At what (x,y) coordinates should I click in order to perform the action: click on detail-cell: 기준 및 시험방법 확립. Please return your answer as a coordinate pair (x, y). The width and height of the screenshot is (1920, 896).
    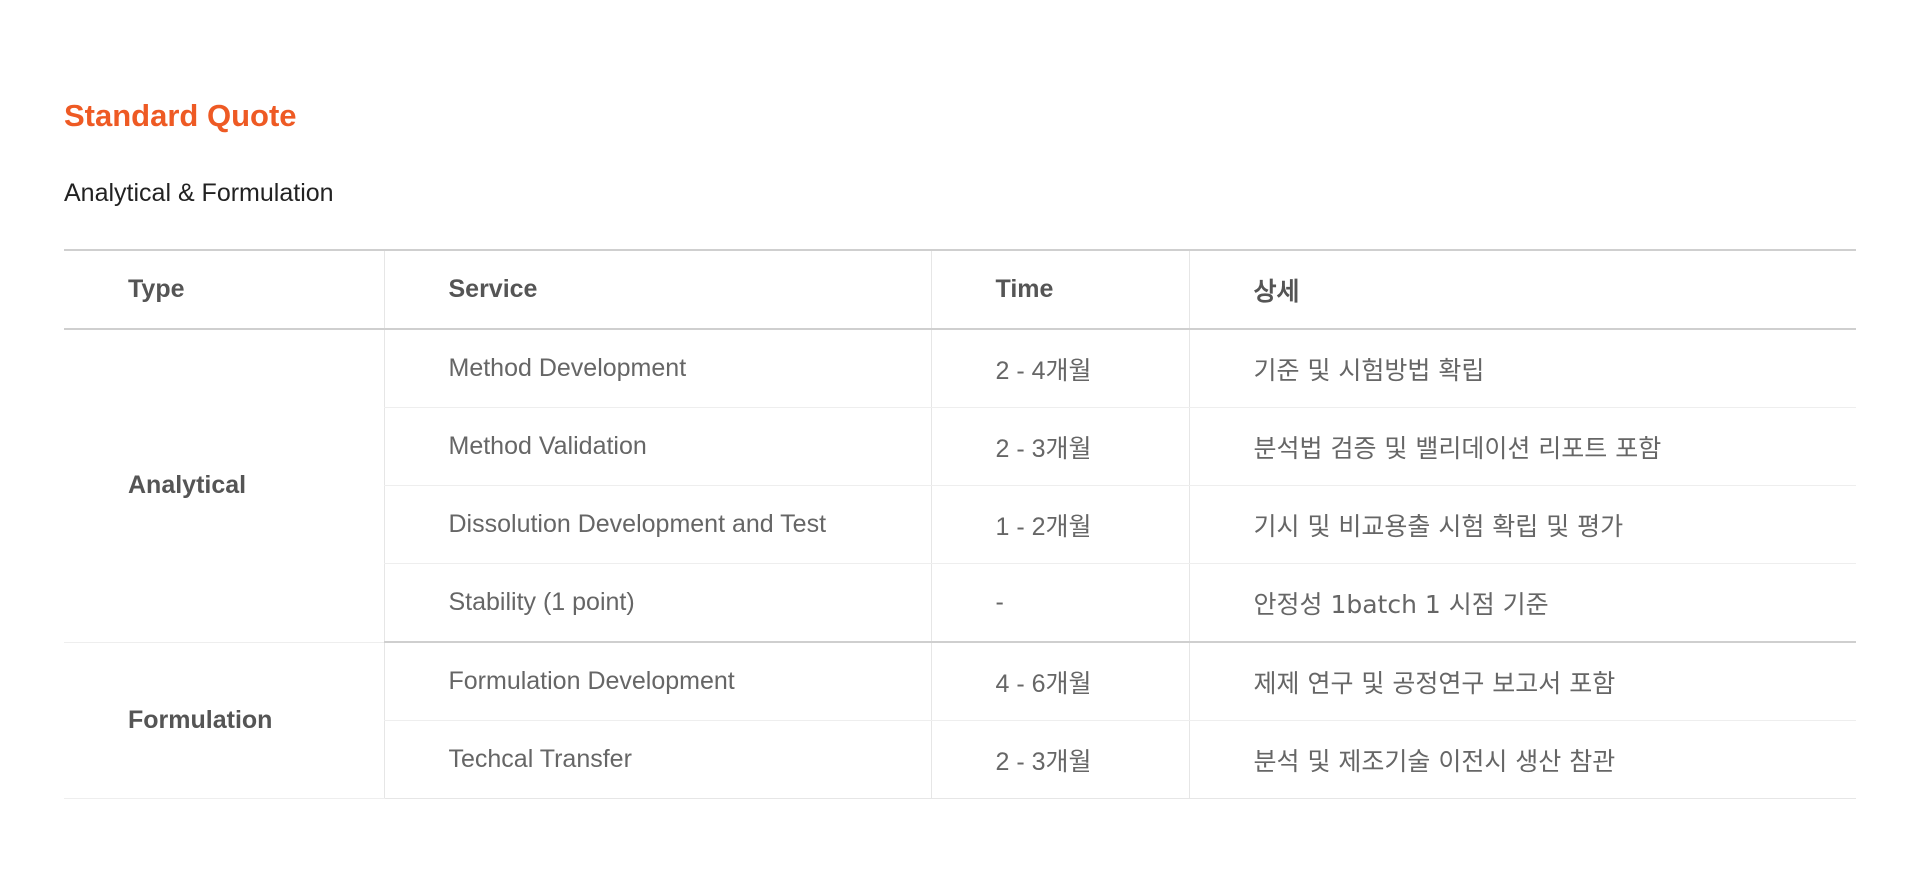
    Looking at the image, I should click on (1522, 368).